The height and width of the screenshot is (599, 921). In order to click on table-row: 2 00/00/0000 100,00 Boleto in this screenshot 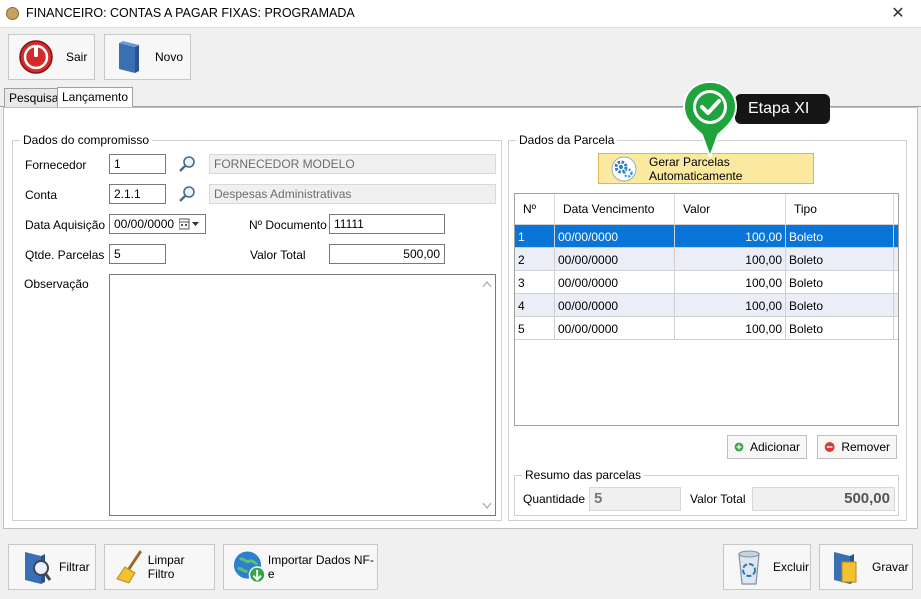, I will do `click(706, 259)`.